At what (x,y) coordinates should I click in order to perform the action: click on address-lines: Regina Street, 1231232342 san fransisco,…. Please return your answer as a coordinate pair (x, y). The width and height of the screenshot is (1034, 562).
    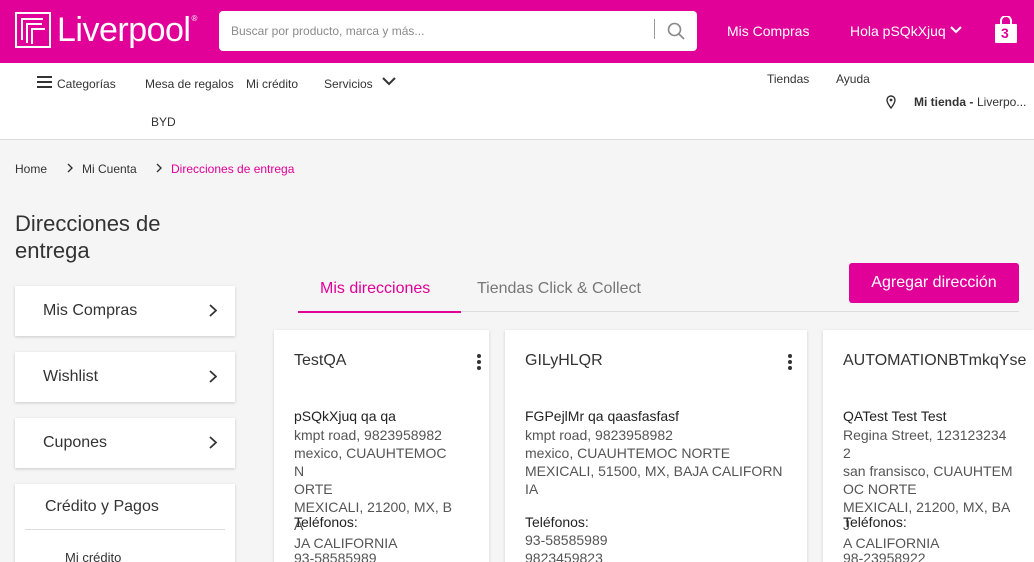
    Looking at the image, I should click on (928, 489).